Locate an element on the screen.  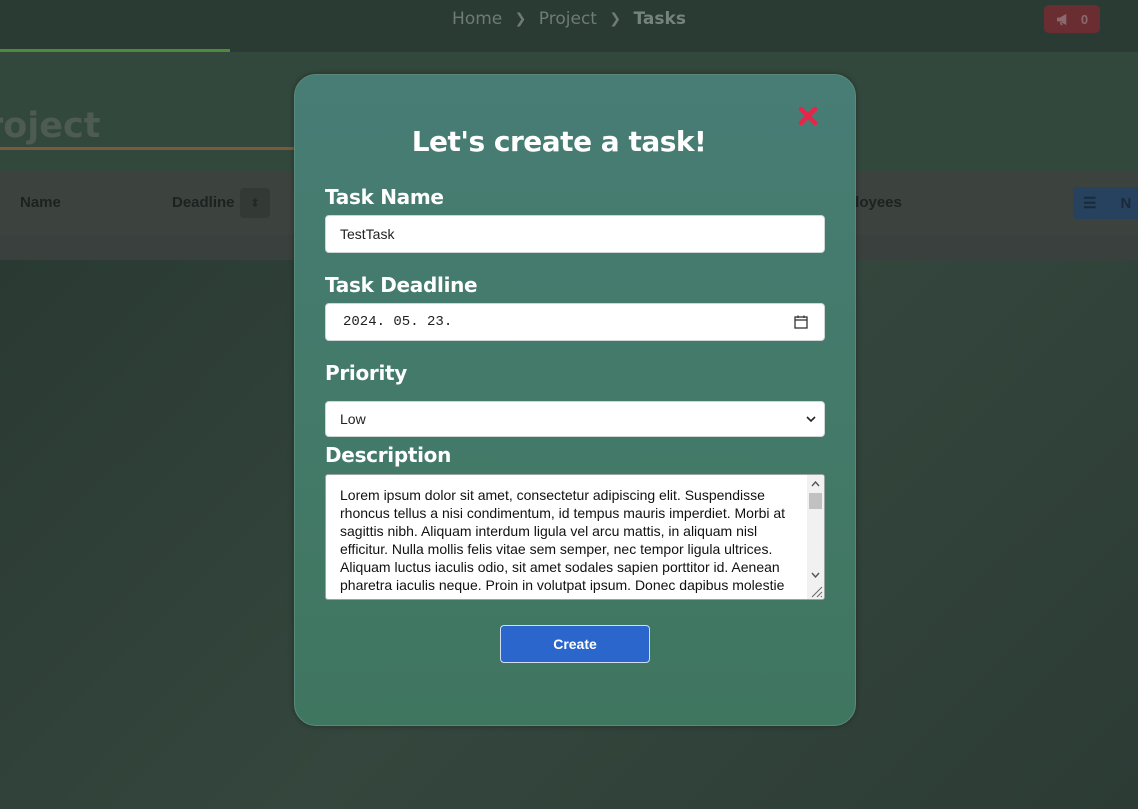
sort-deadline-button: ⬍ is located at coordinates (255, 203).